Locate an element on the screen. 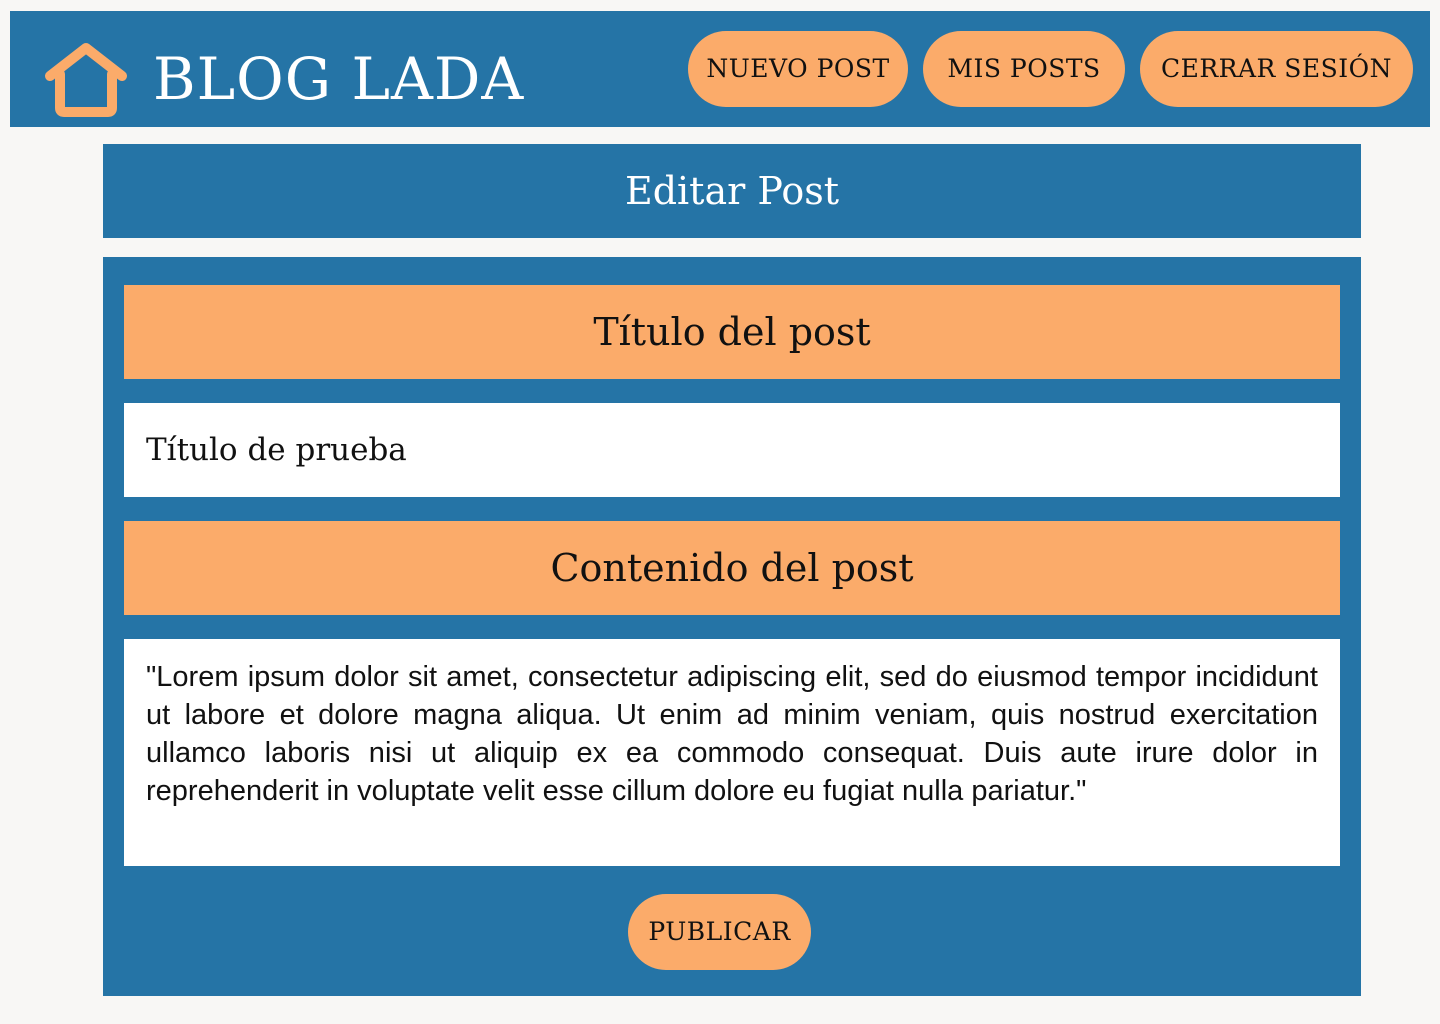  post-title-input is located at coordinates (732, 450).